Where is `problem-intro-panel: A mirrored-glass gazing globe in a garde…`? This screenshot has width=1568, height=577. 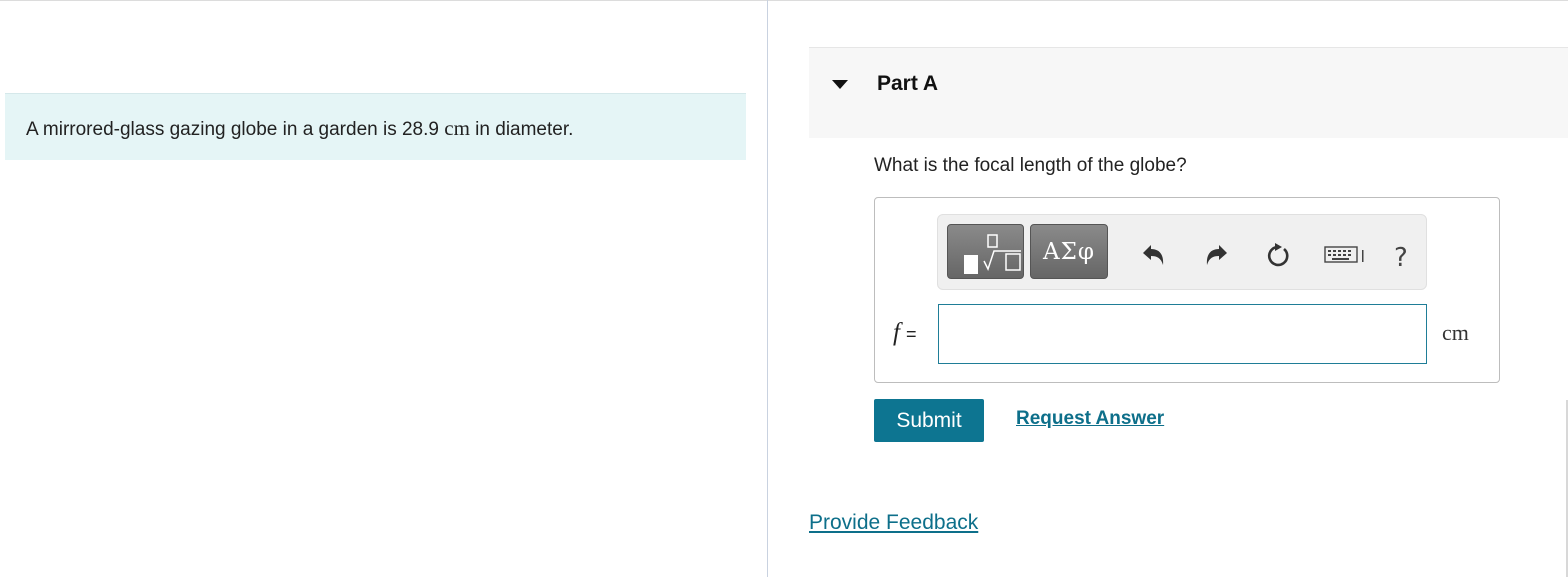
problem-intro-panel: A mirrored-glass gazing globe in a garde… is located at coordinates (375, 126).